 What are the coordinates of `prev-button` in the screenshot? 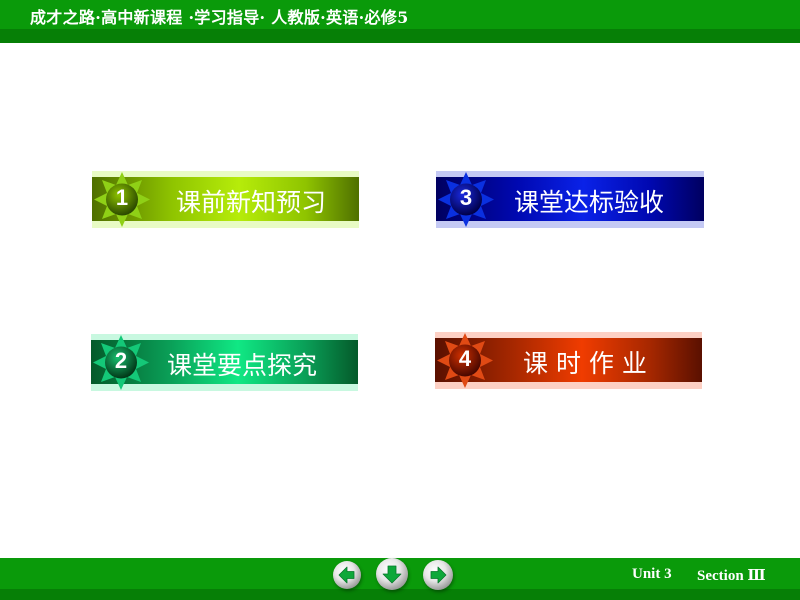 It's located at (347, 575).